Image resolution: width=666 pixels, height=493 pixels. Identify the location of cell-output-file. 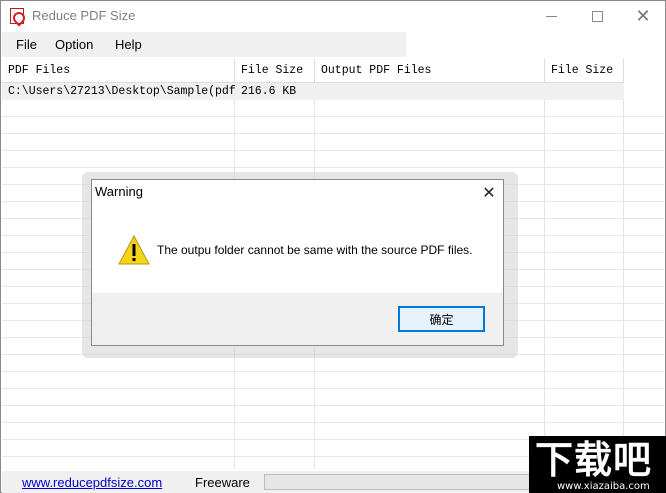
(430, 91).